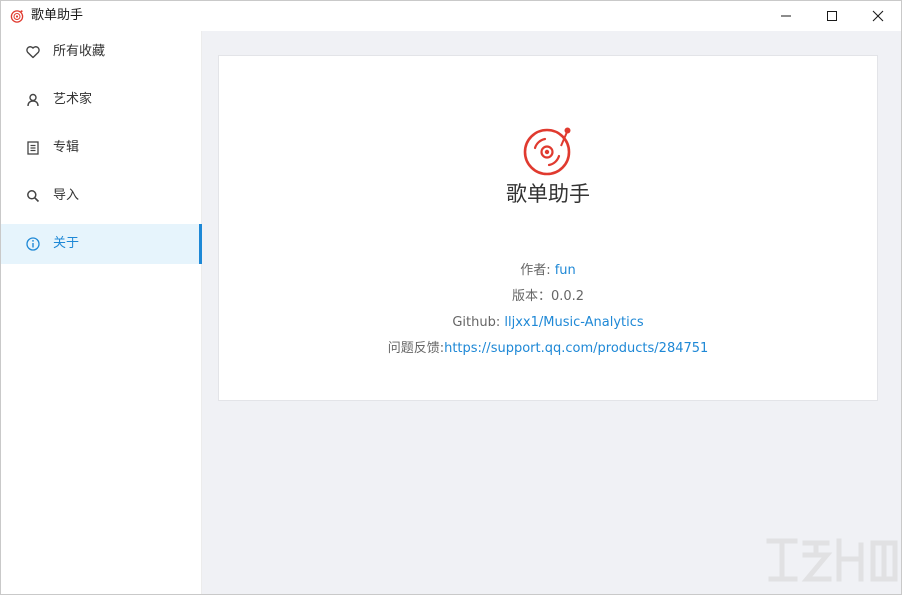 The image size is (902, 595). I want to click on sidebar-item-label: 导入, so click(66, 195).